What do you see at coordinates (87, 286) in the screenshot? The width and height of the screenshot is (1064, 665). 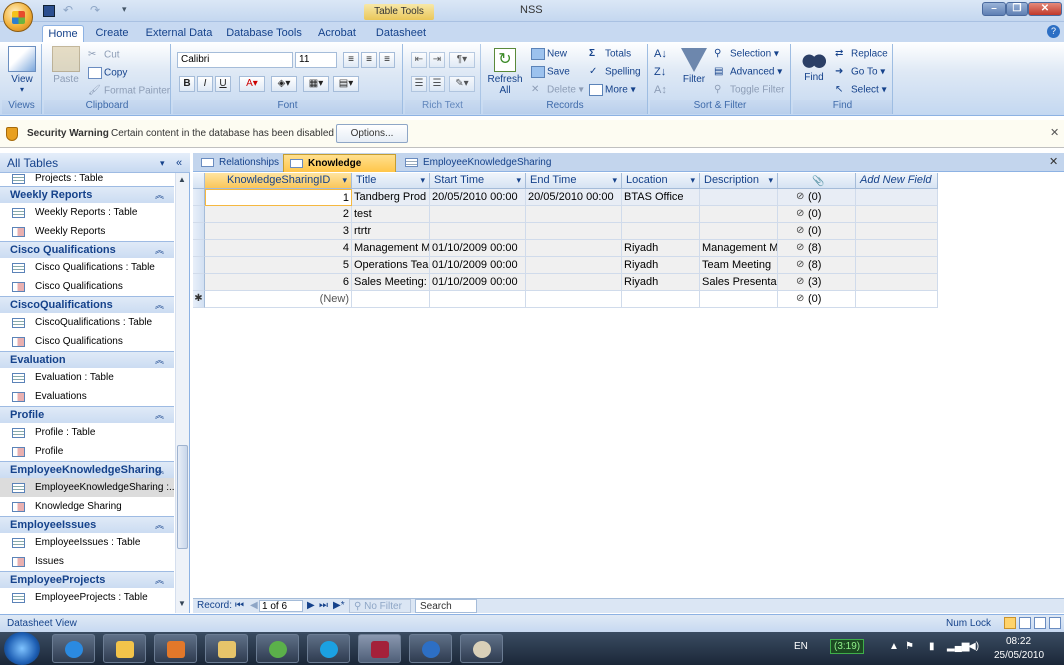 I see `nav-item: Cisco Qualifications` at bounding box center [87, 286].